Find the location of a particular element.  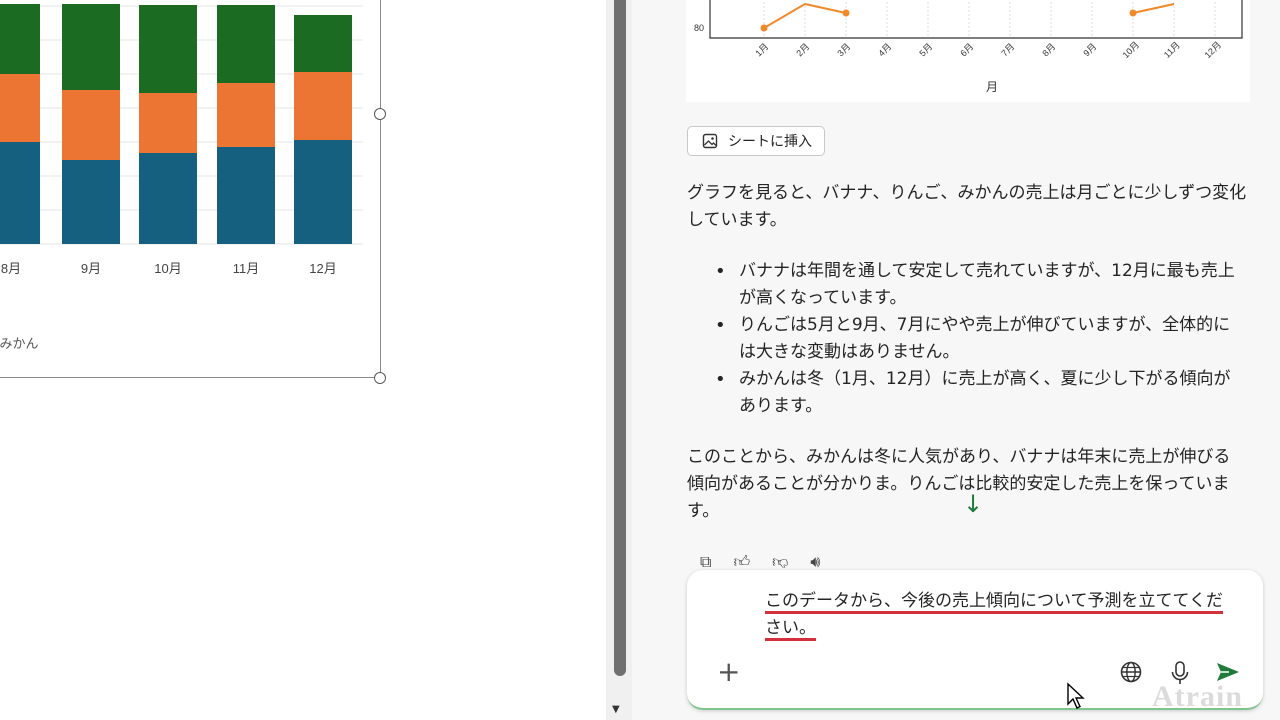

x-tick-label: 1月 is located at coordinates (761, 49).